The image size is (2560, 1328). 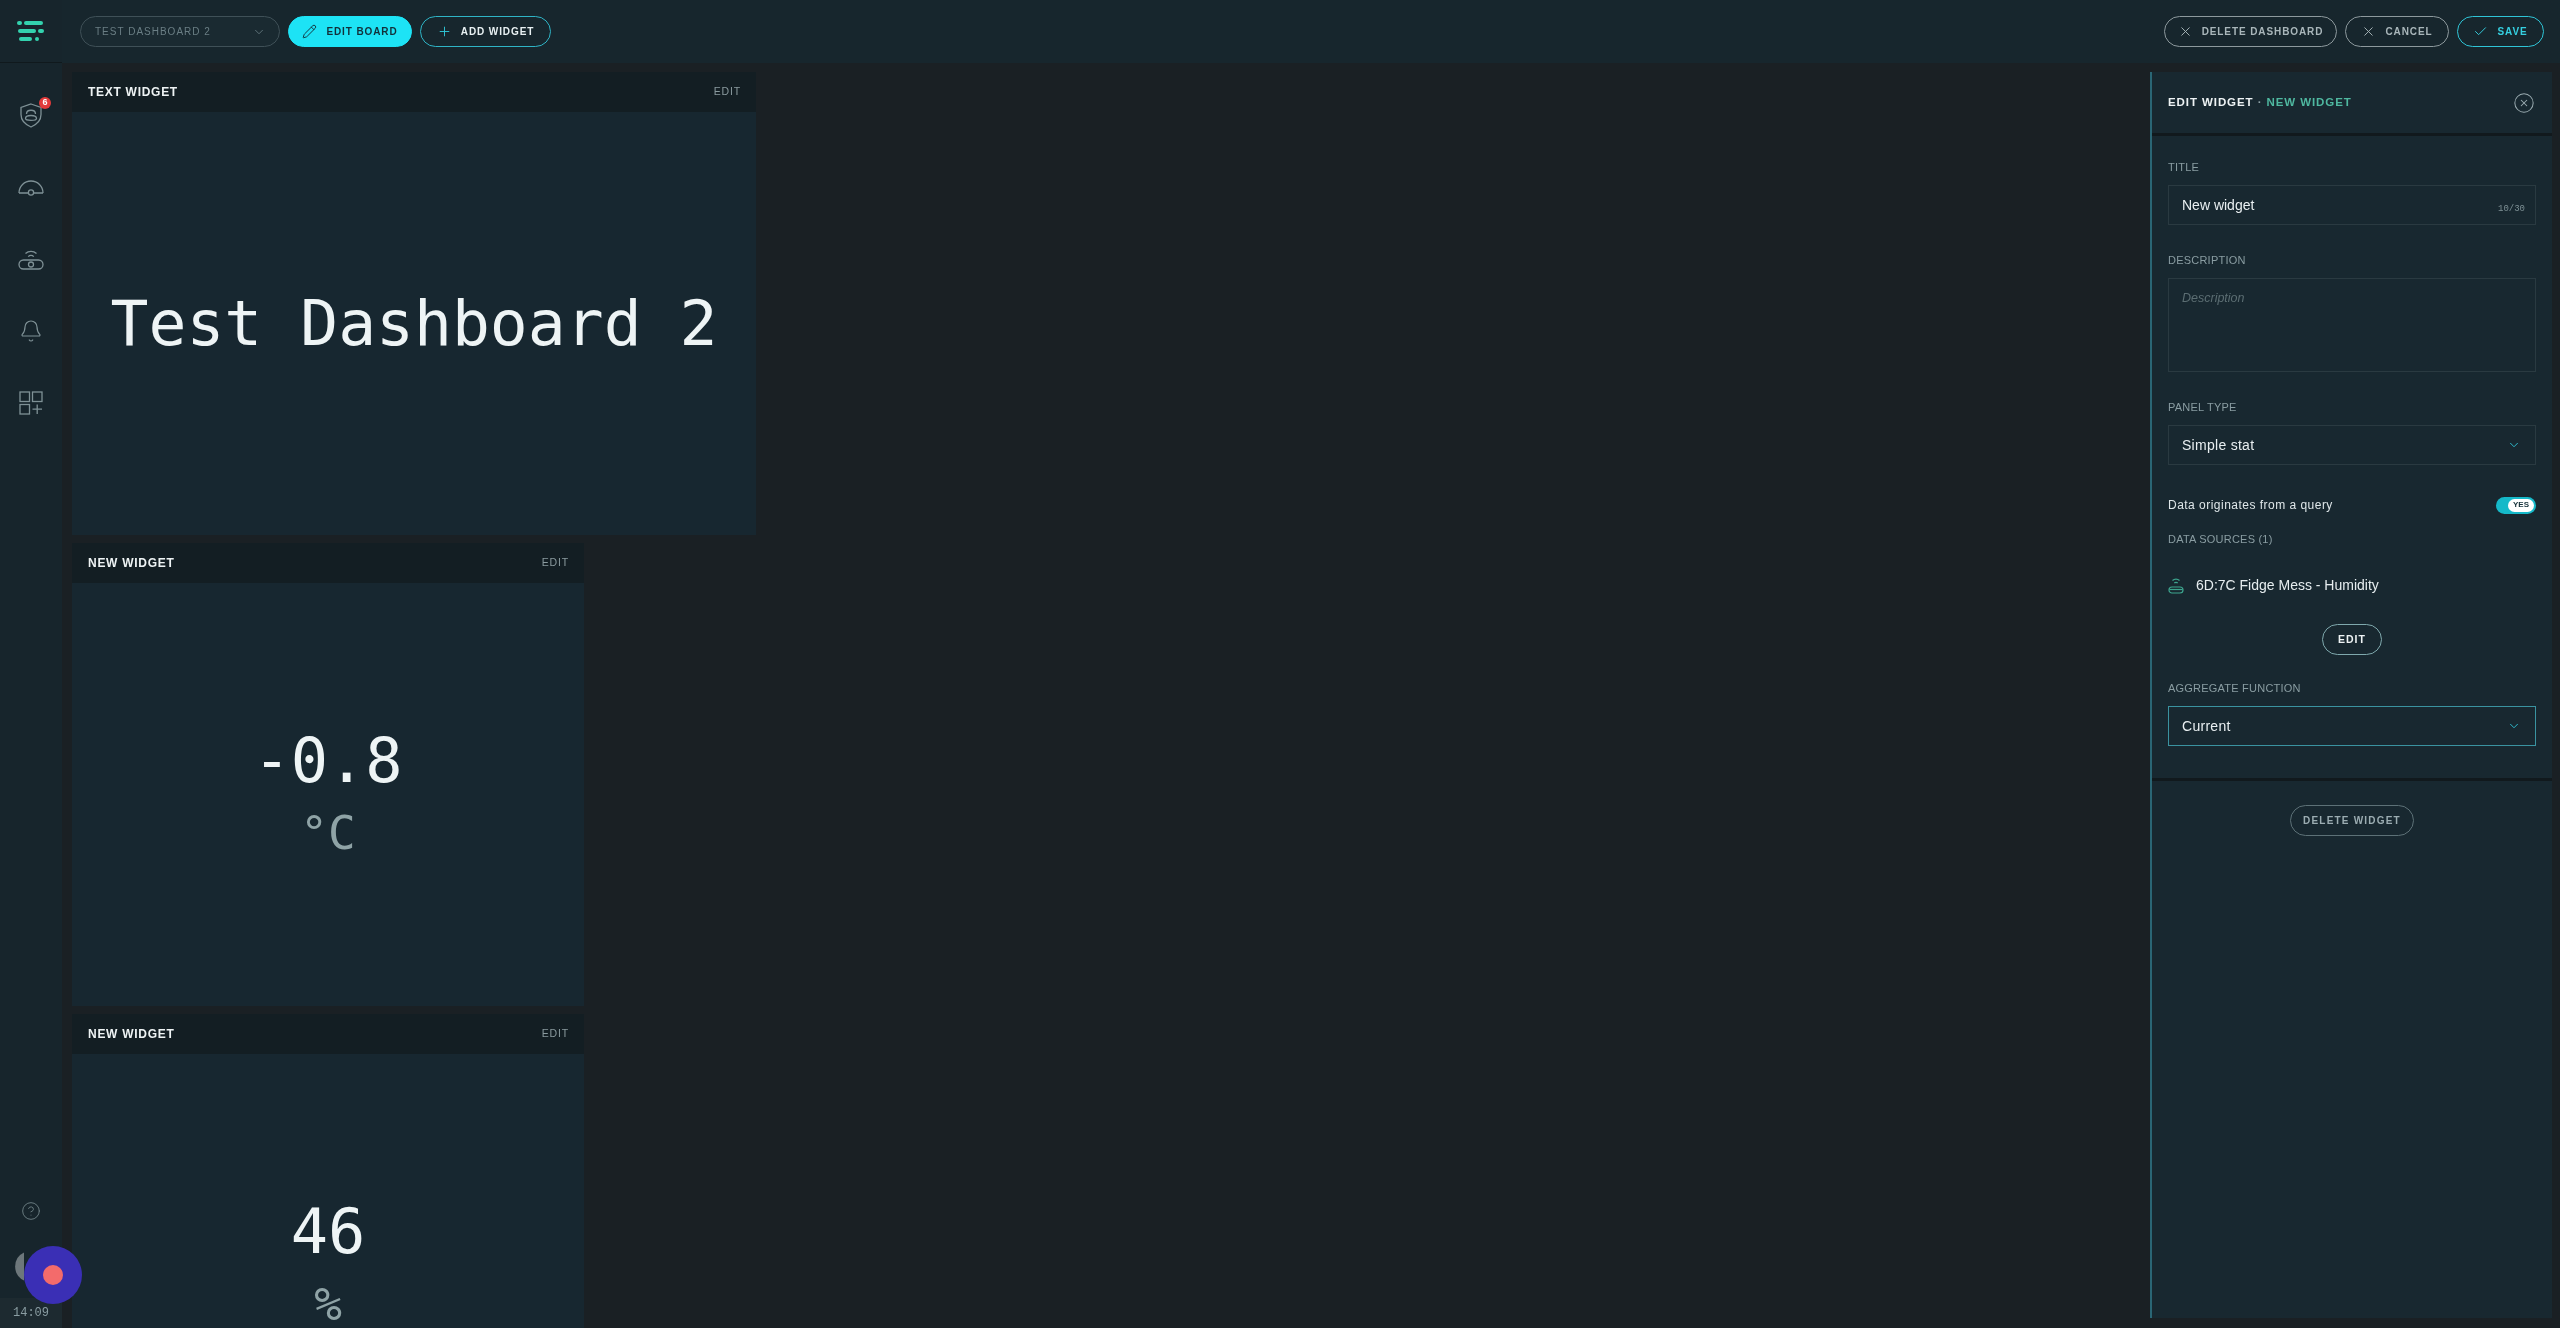 What do you see at coordinates (2207, 260) in the screenshot?
I see `field-label: DESCRIPTION` at bounding box center [2207, 260].